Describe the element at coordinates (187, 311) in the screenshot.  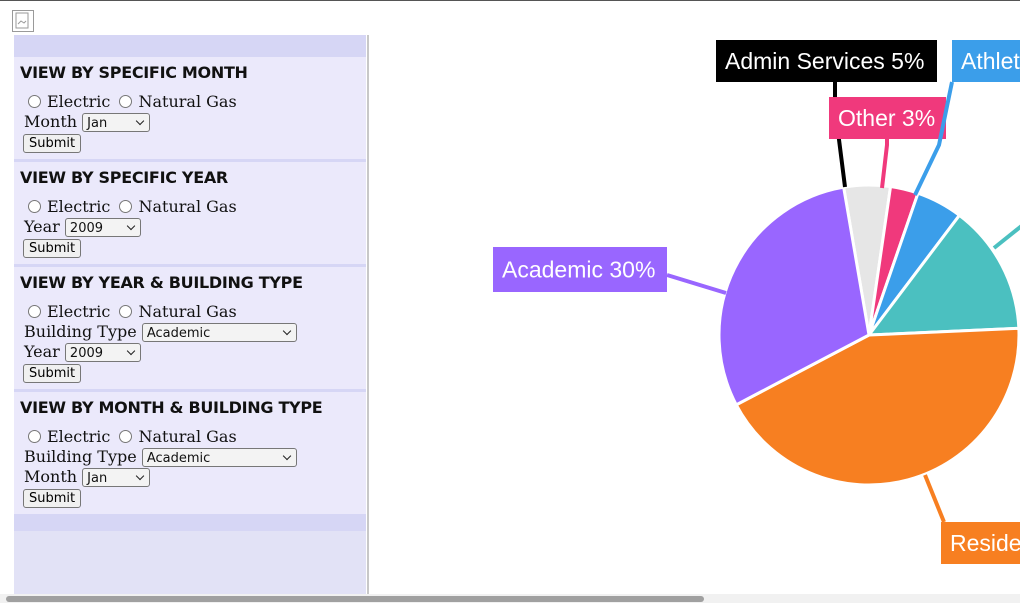
I see `year-building-gas-label: Natural Gas` at that location.